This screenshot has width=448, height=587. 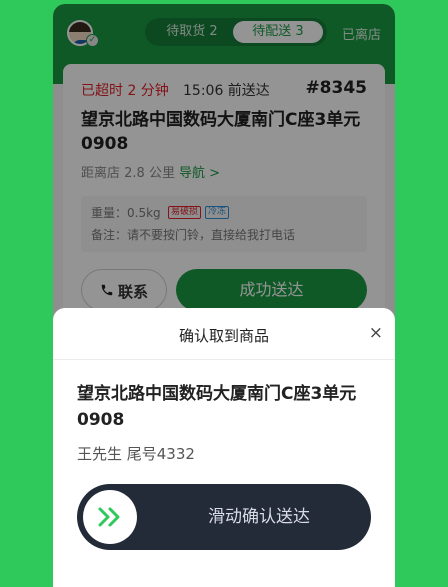 I want to click on slider-label: 滑动确认送达, so click(x=259, y=517).